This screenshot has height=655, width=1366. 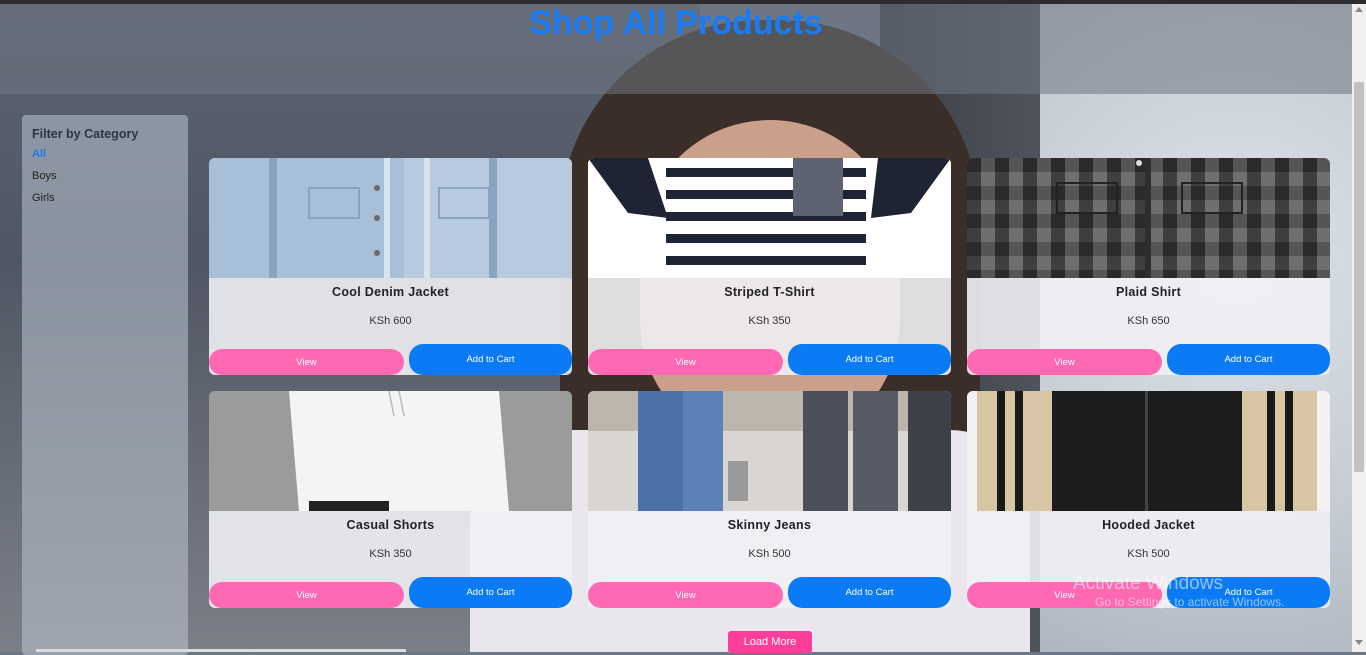 What do you see at coordinates (676, 23) in the screenshot?
I see `page-title: Shop All Products` at bounding box center [676, 23].